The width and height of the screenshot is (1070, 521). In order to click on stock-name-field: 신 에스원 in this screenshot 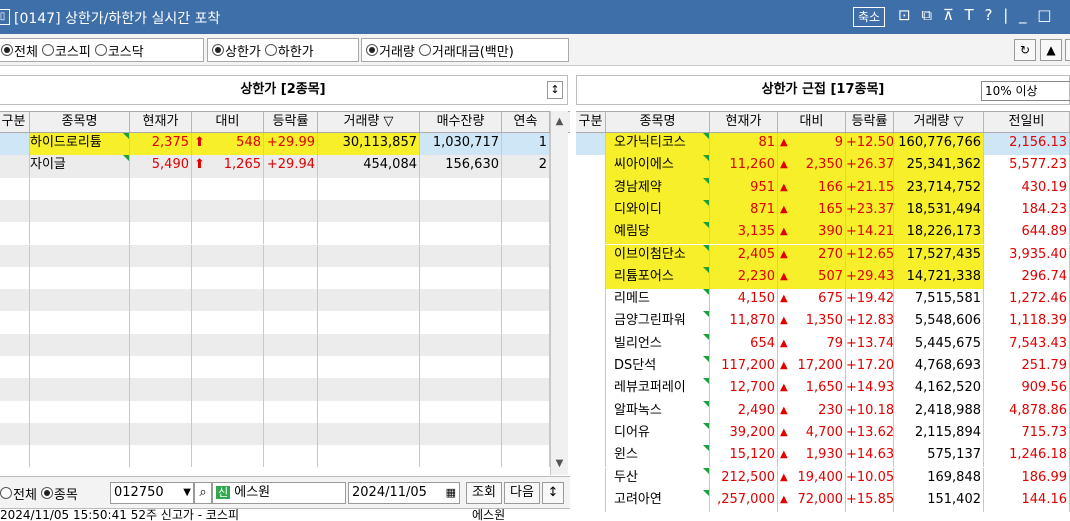, I will do `click(279, 493)`.